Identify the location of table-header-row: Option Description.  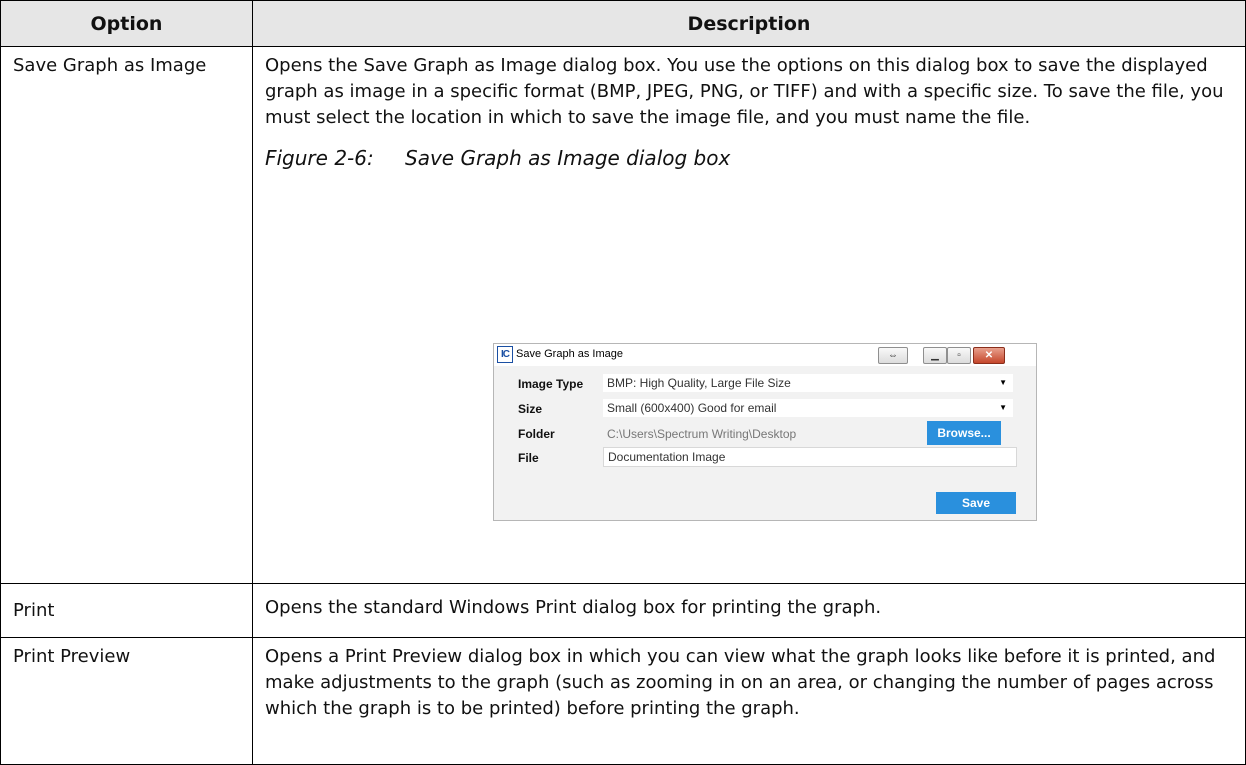
(623, 23).